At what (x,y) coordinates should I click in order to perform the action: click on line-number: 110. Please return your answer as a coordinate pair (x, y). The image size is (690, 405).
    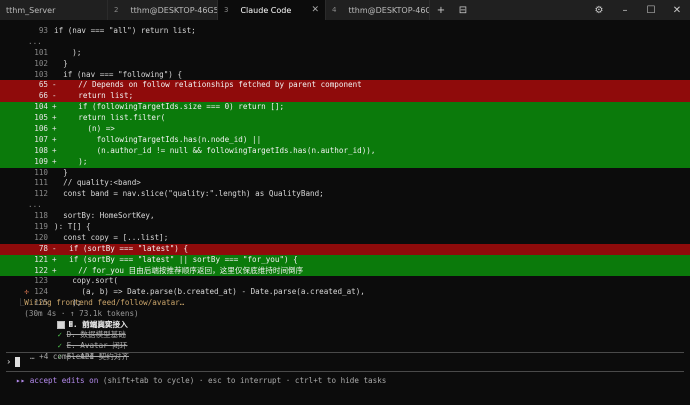
    Looking at the image, I should click on (41, 172).